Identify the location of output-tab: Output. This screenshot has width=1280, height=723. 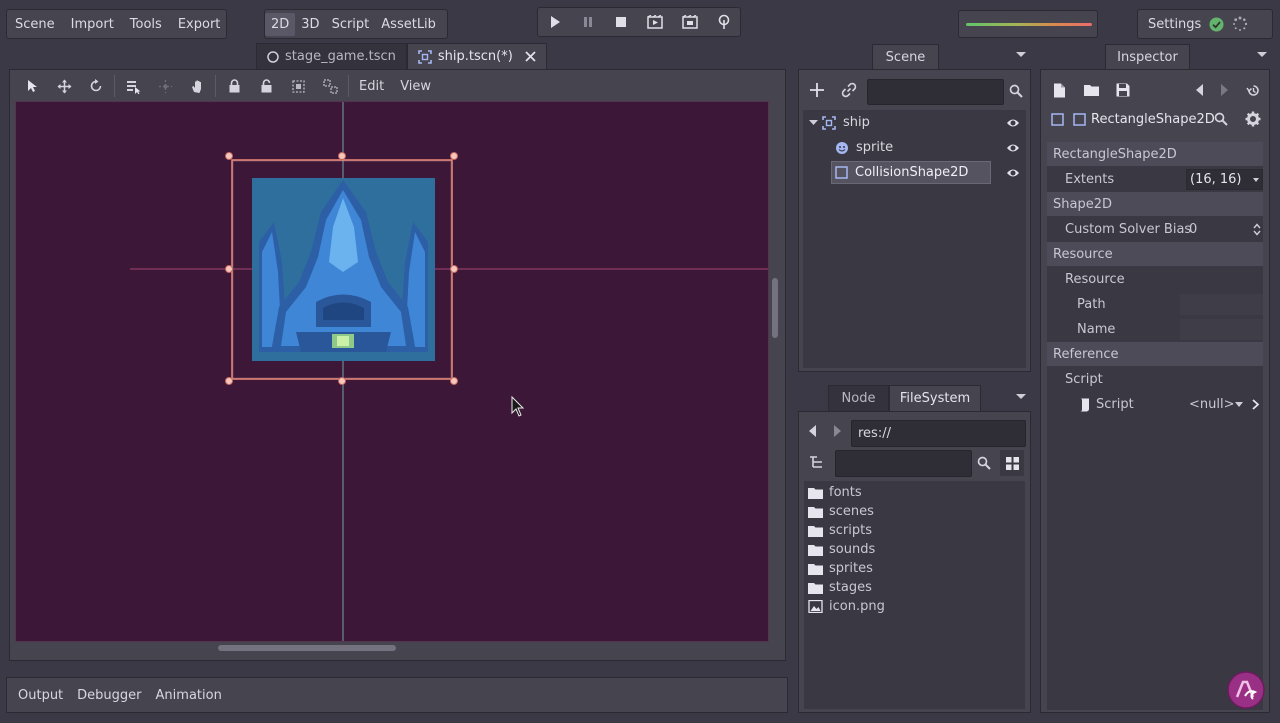
(40, 695).